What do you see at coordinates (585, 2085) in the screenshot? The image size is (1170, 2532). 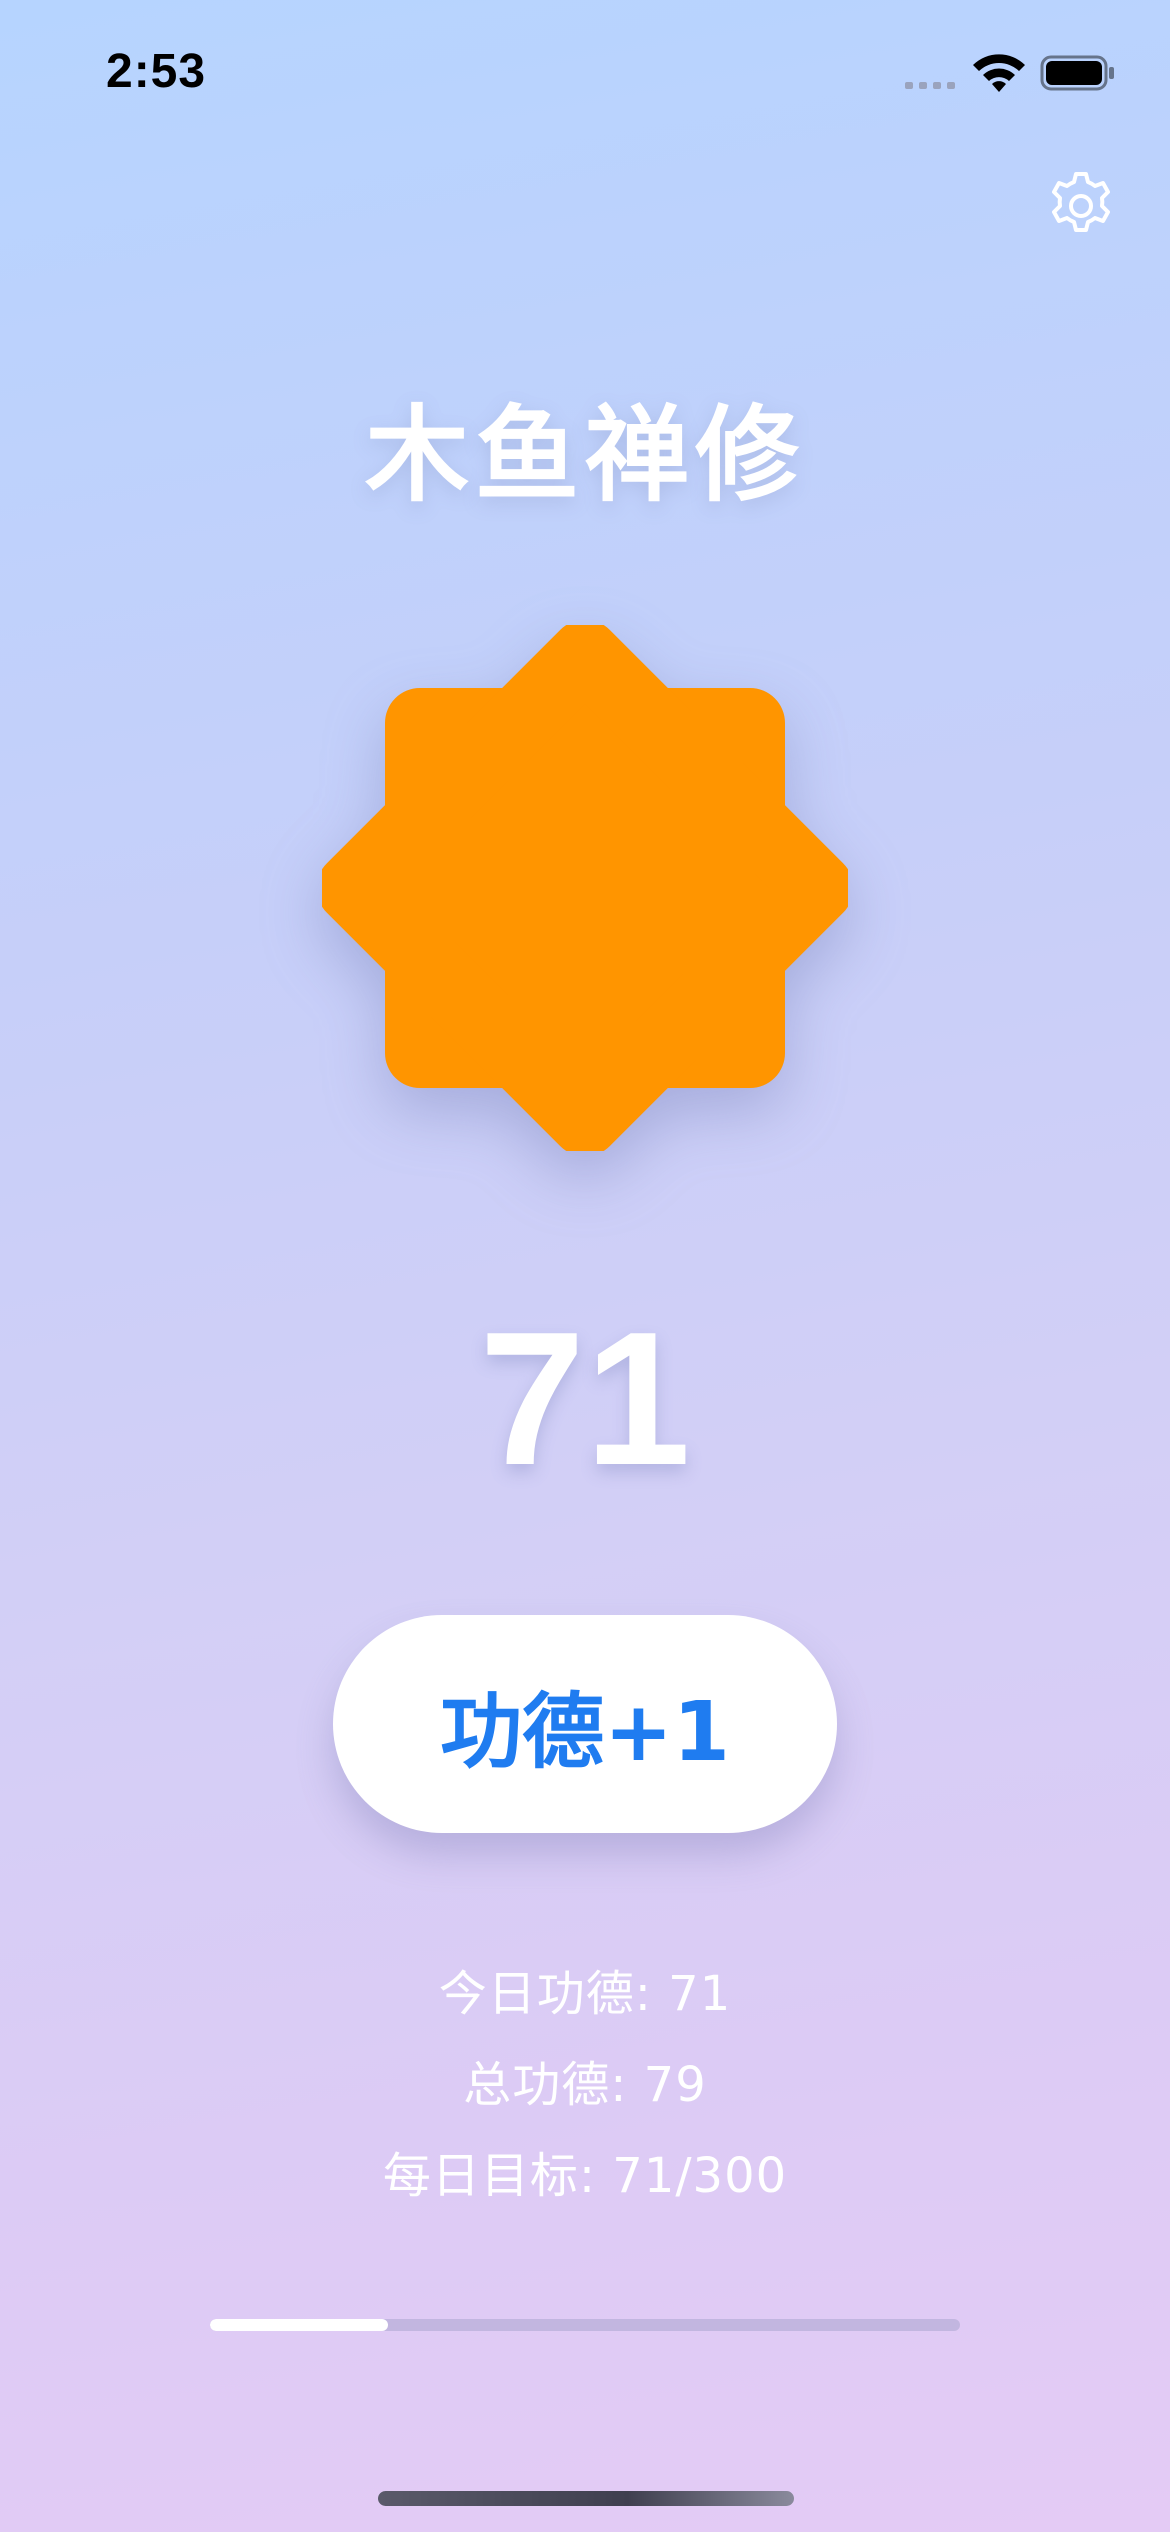 I see `total-merit-label: 总功德: 79` at bounding box center [585, 2085].